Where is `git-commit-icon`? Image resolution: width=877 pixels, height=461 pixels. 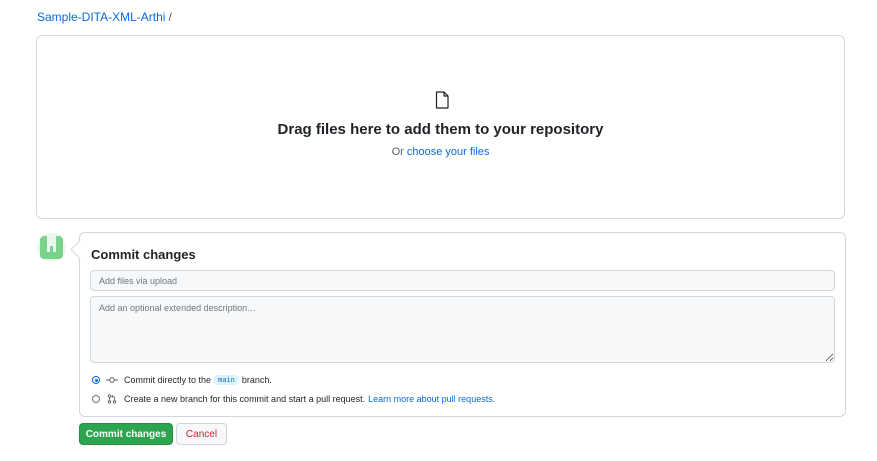
git-commit-icon is located at coordinates (112, 380).